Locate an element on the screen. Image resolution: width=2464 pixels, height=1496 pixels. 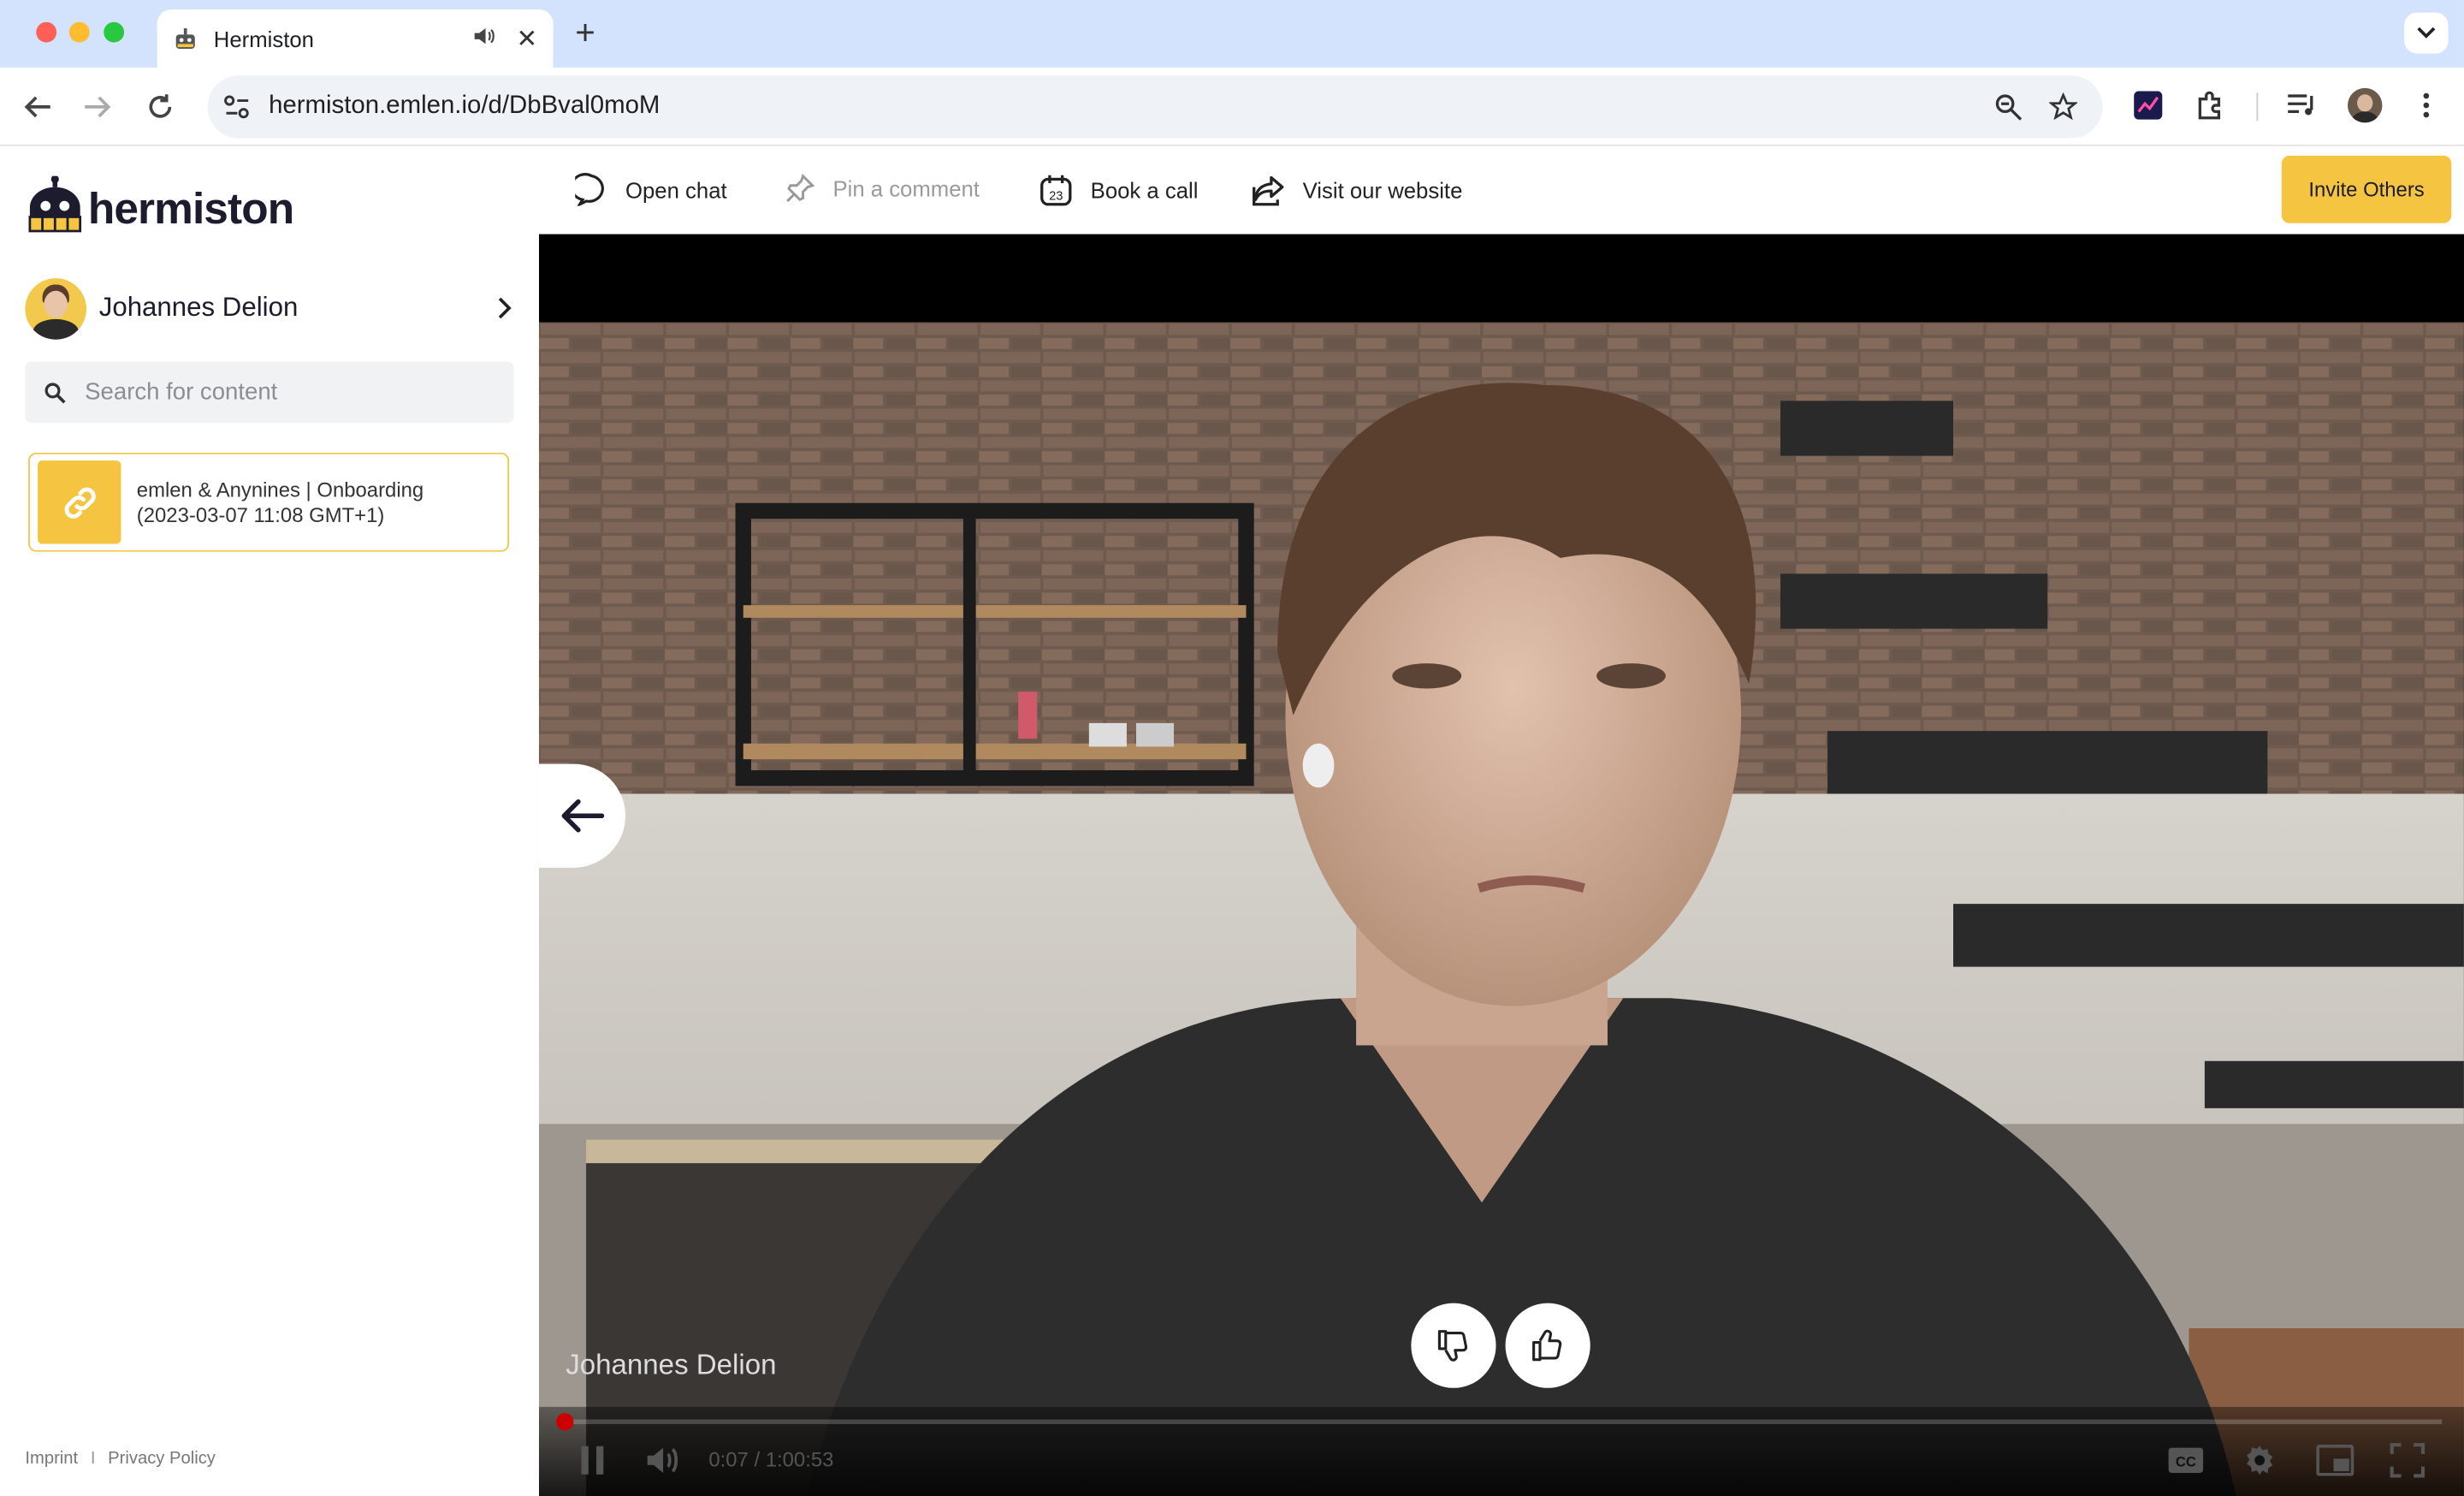
tab-title: Hermiston is located at coordinates (263, 38).